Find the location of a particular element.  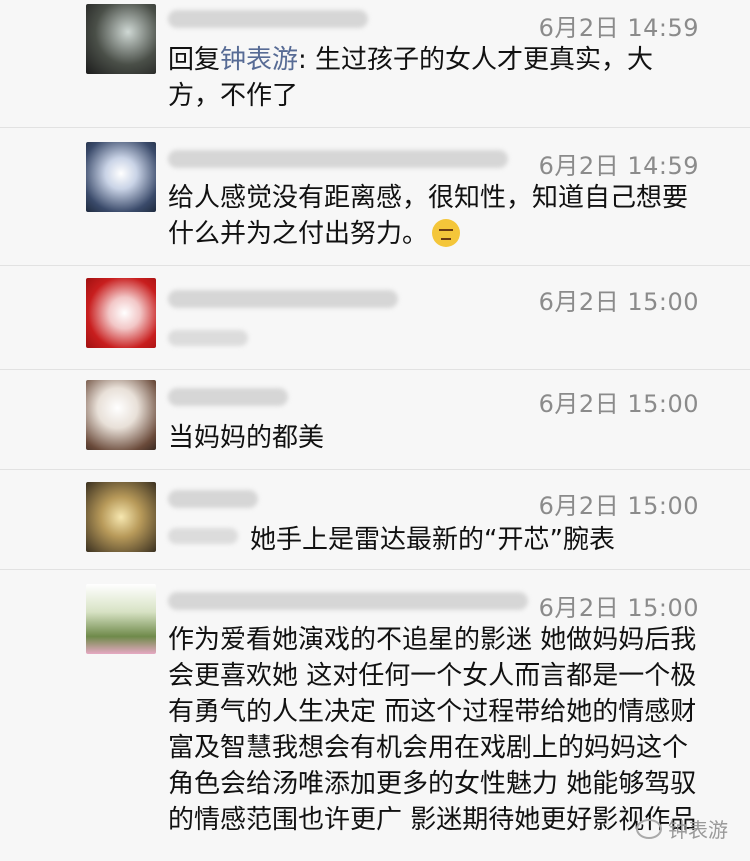

comment-item: 6月2日 15:00 她手上是雷达最新的“开芯”腕表 is located at coordinates (375, 520).